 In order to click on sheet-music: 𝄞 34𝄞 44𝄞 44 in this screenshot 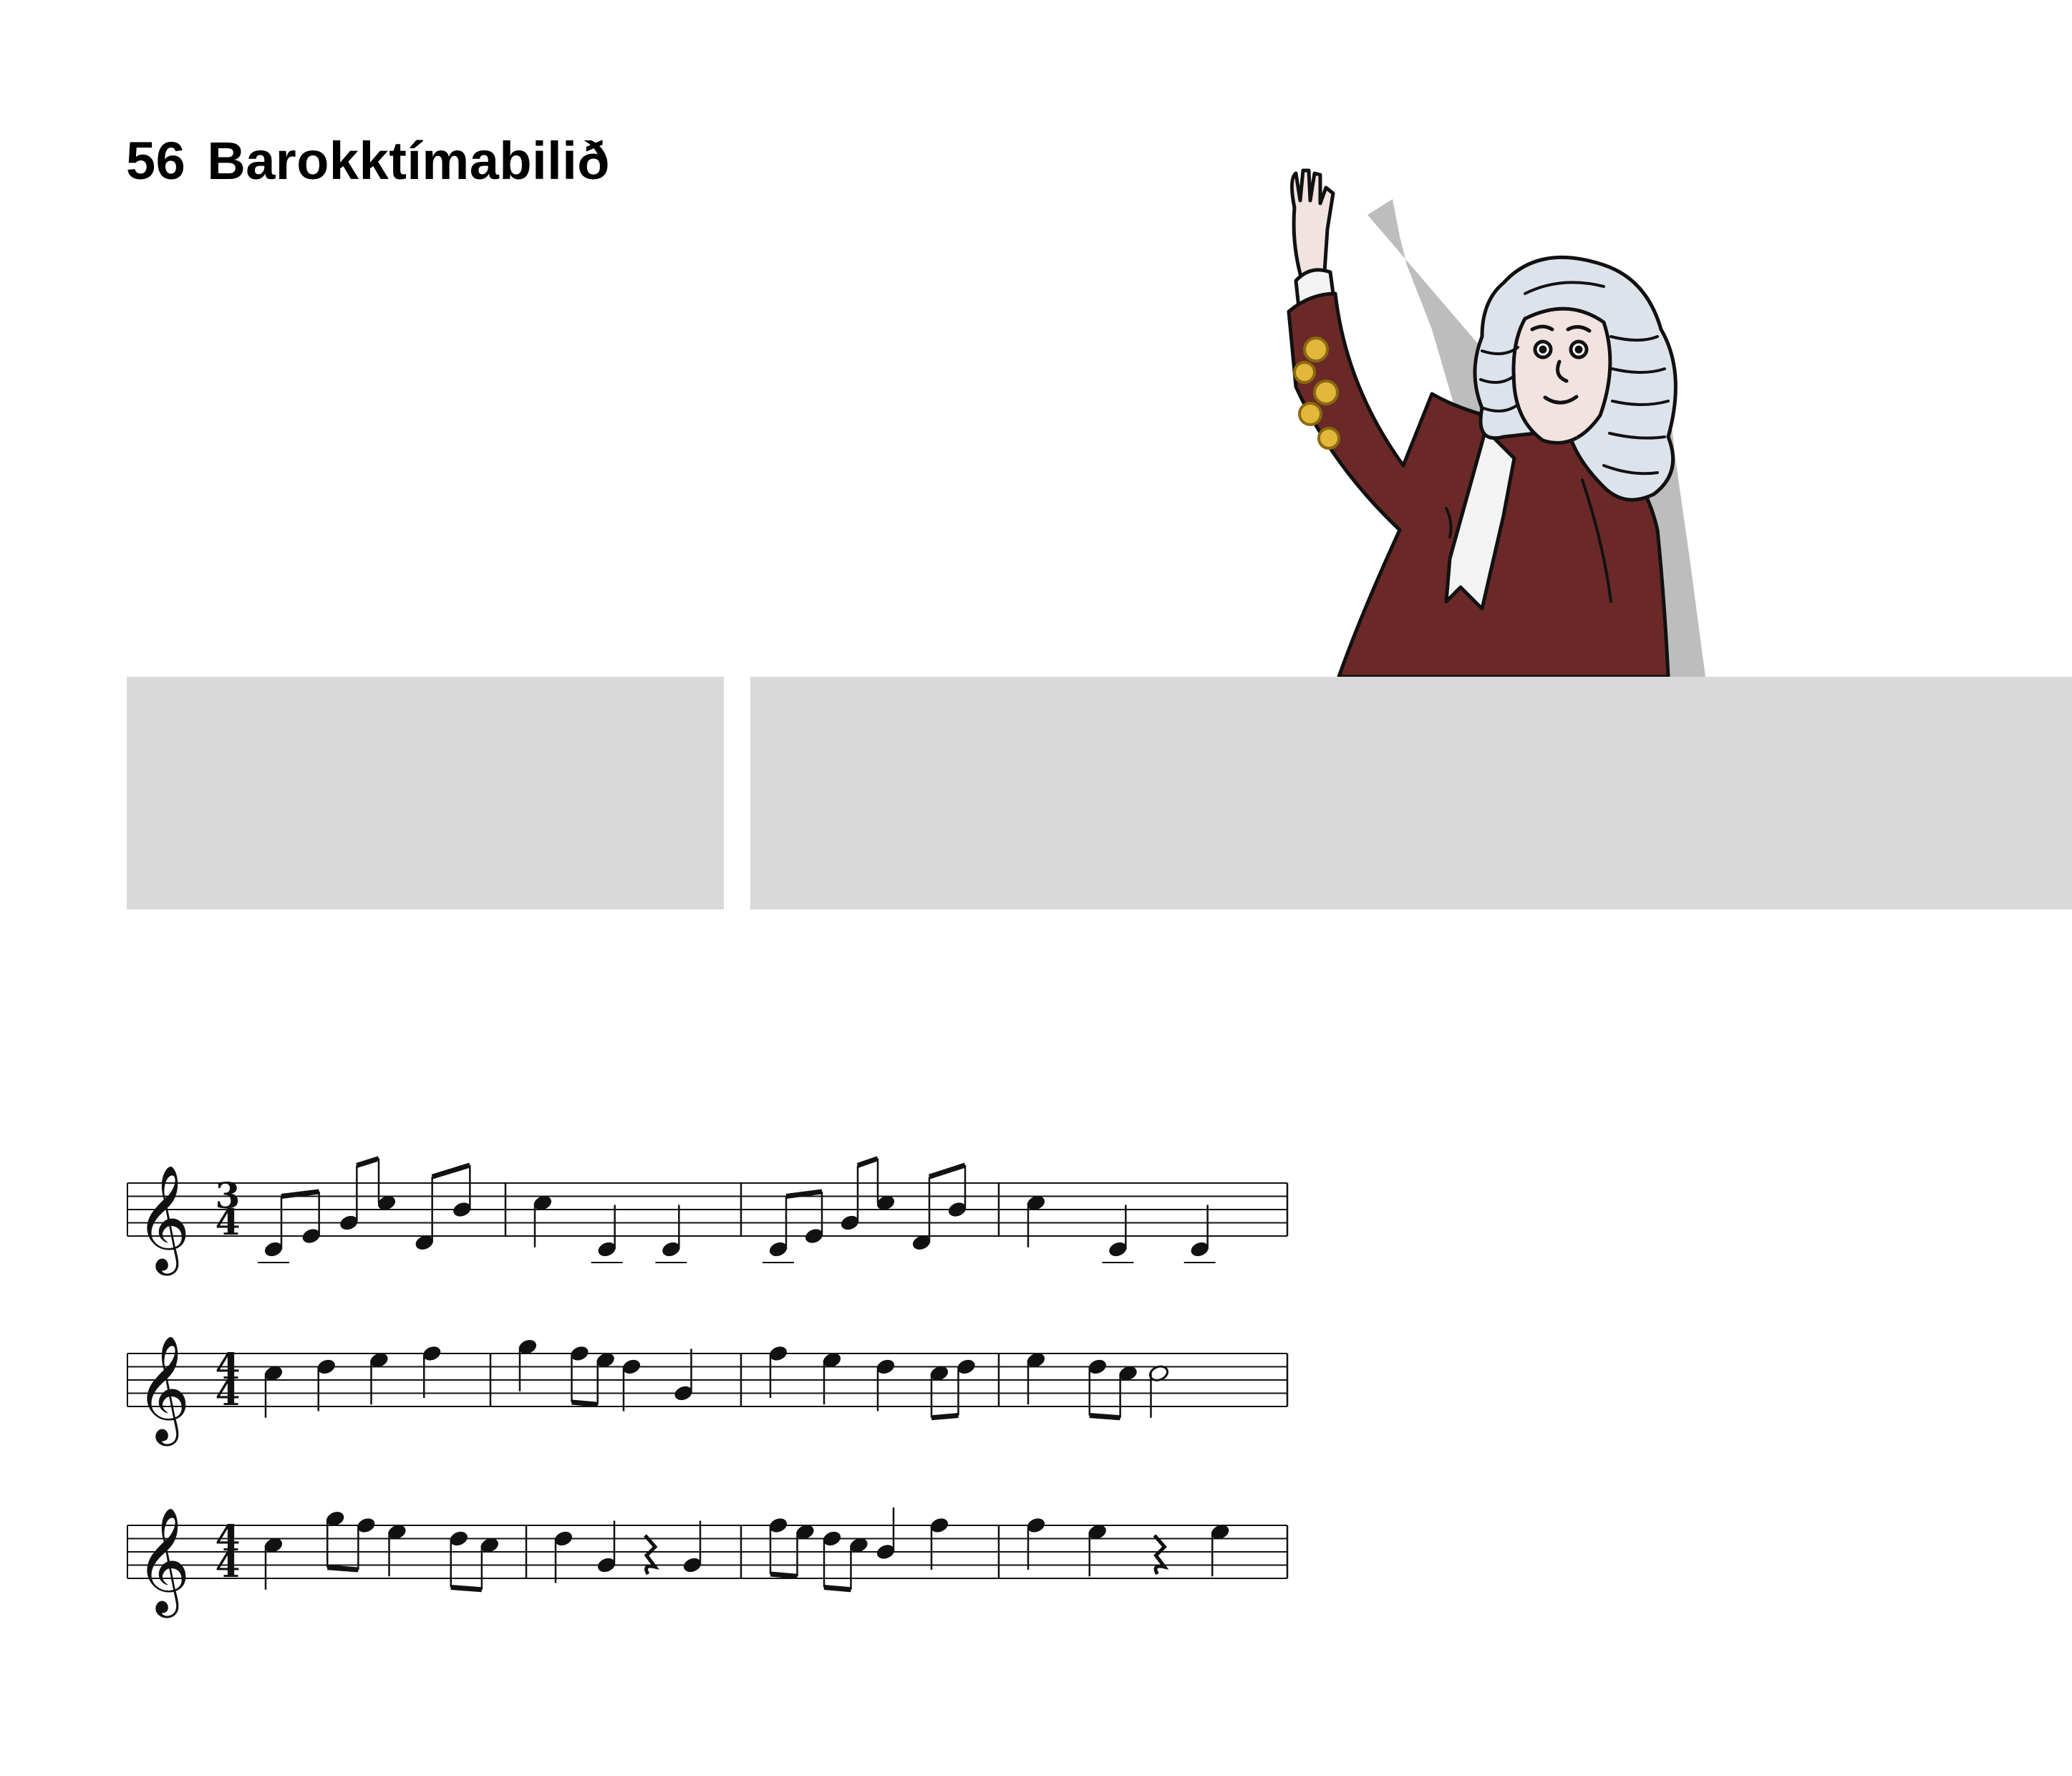, I will do `click(708, 1387)`.